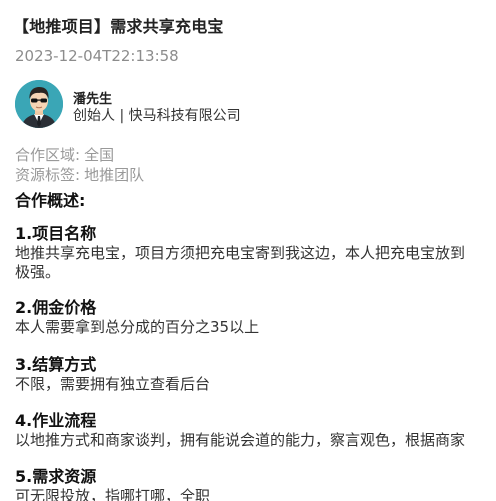  What do you see at coordinates (137, 327) in the screenshot?
I see `section-body-line: 本人需要拿到总分成的百分之35以上` at bounding box center [137, 327].